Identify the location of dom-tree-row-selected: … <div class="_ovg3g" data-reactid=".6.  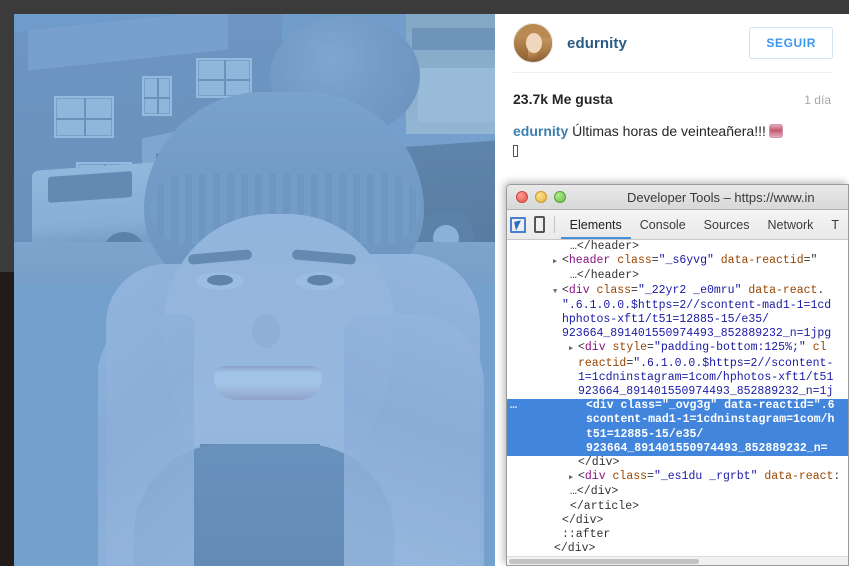
(677, 406).